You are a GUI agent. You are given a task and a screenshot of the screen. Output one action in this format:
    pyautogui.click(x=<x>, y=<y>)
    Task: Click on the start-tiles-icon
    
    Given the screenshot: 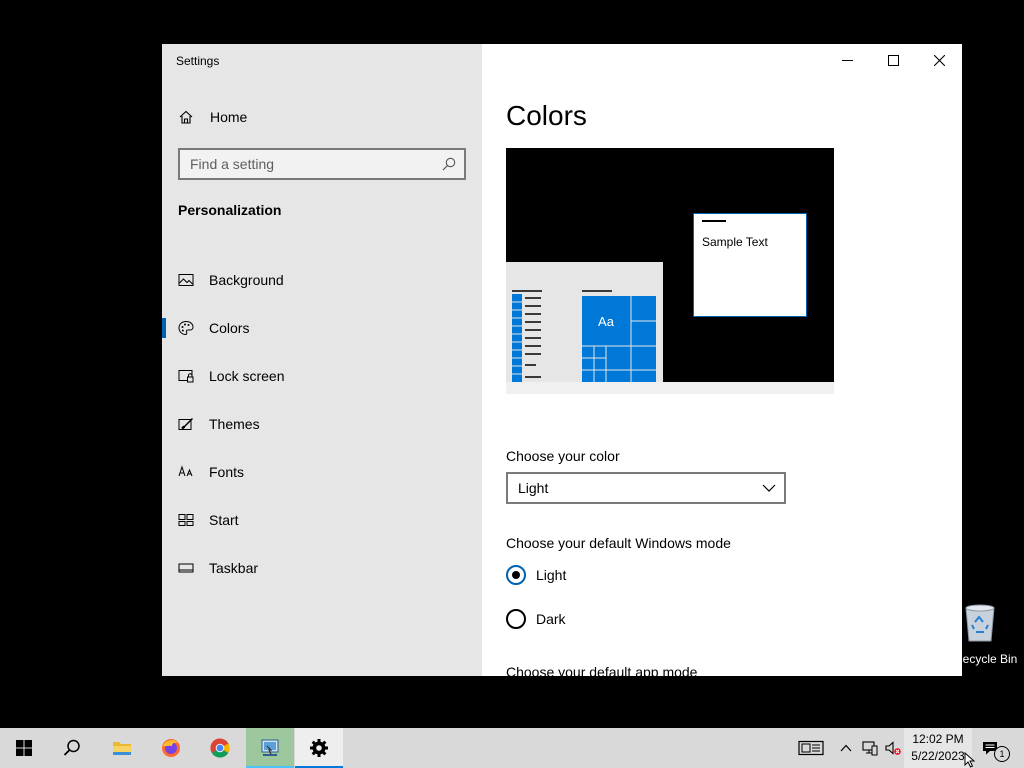 What is the action you would take?
    pyautogui.click(x=186, y=520)
    